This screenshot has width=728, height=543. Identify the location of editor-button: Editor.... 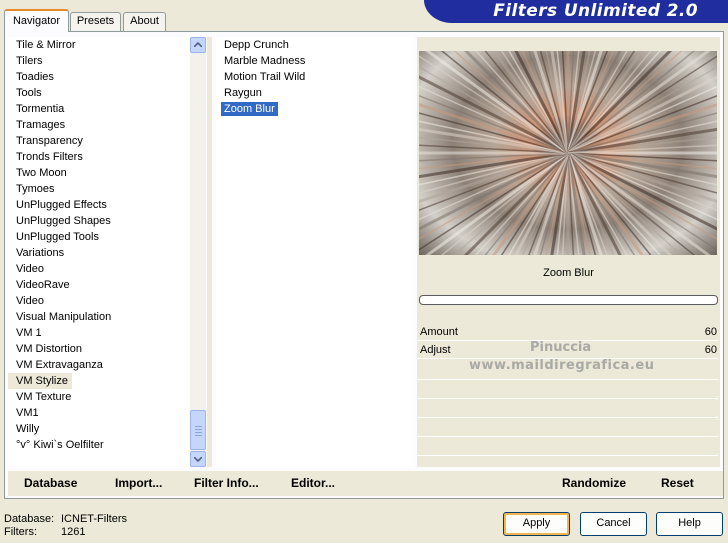
(313, 483).